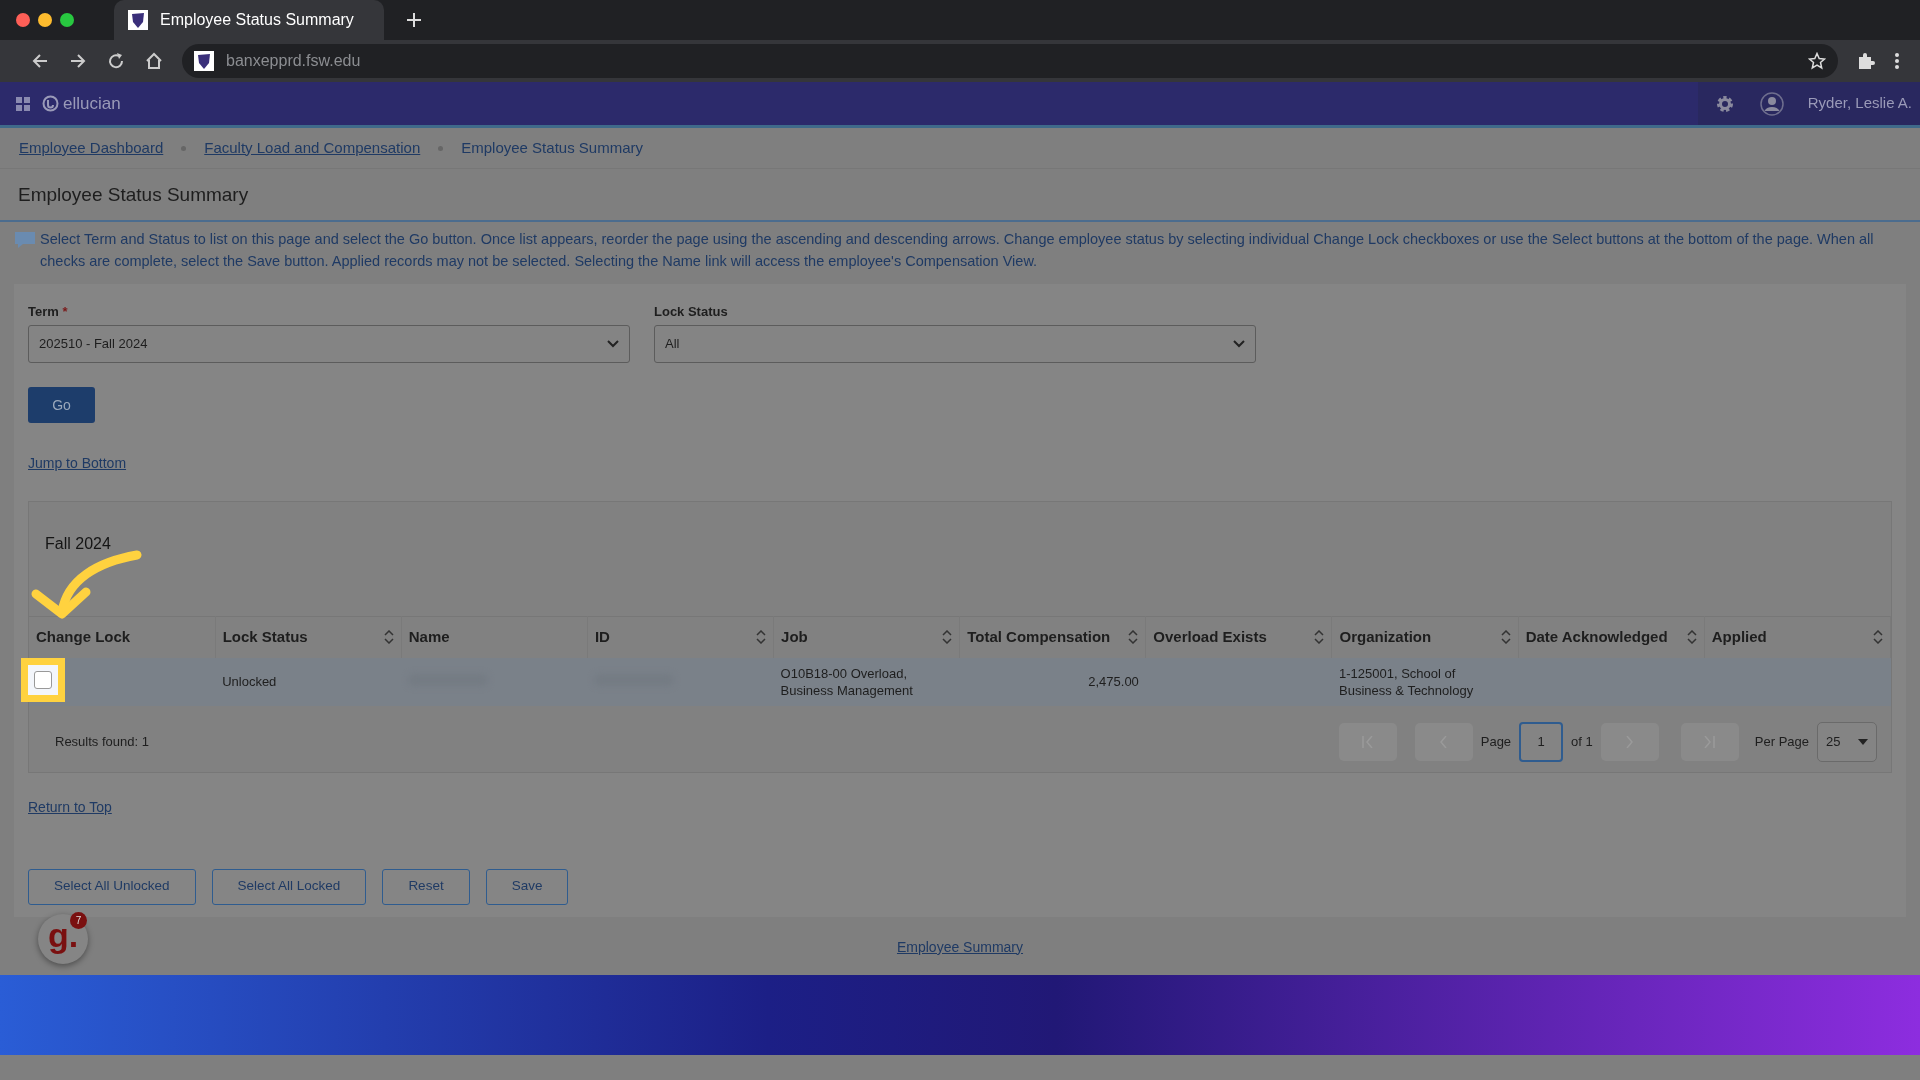 The image size is (1920, 1080). Describe the element at coordinates (92, 103) in the screenshot. I see `brand-name: ellucian` at that location.